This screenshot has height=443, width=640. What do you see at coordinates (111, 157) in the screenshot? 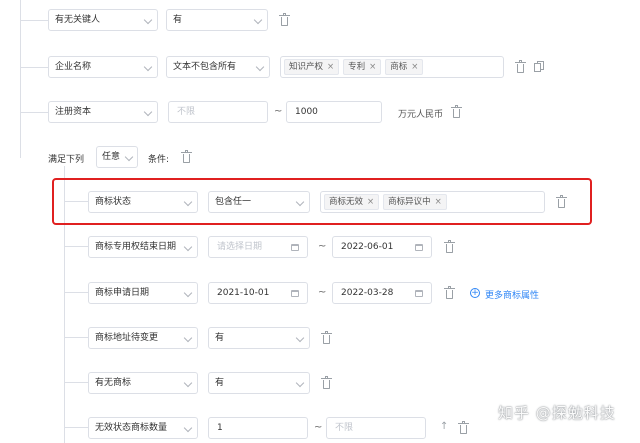
I see `group-mode-label: 任意` at bounding box center [111, 157].